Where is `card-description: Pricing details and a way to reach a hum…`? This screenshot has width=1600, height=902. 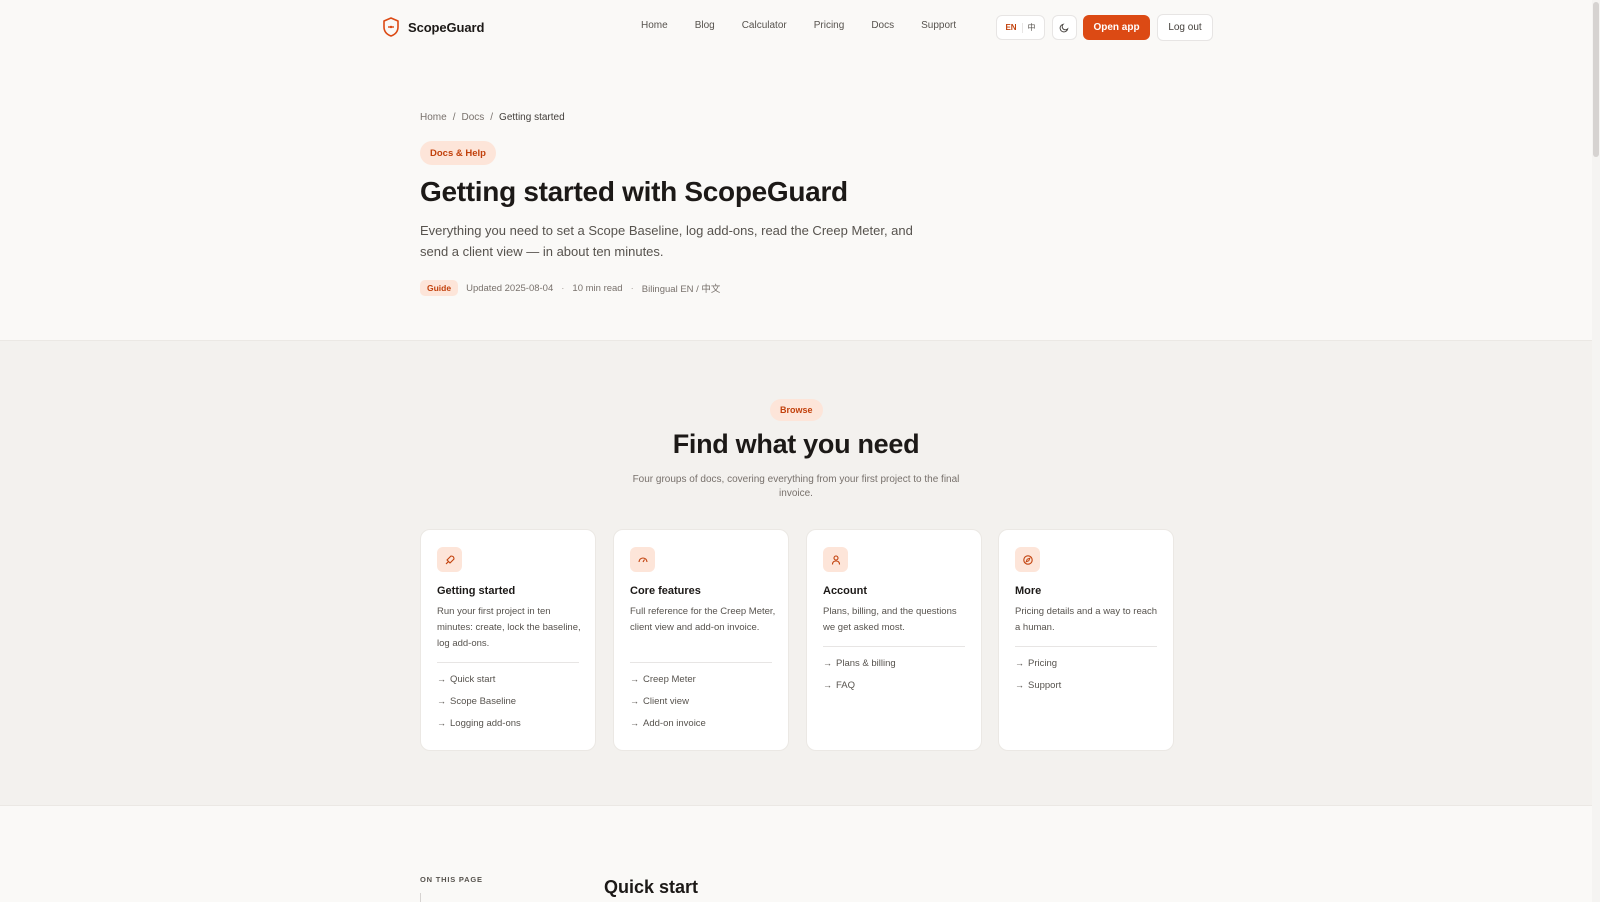
card-description: Pricing details and a way to reach a hum… is located at coordinates (1086, 619).